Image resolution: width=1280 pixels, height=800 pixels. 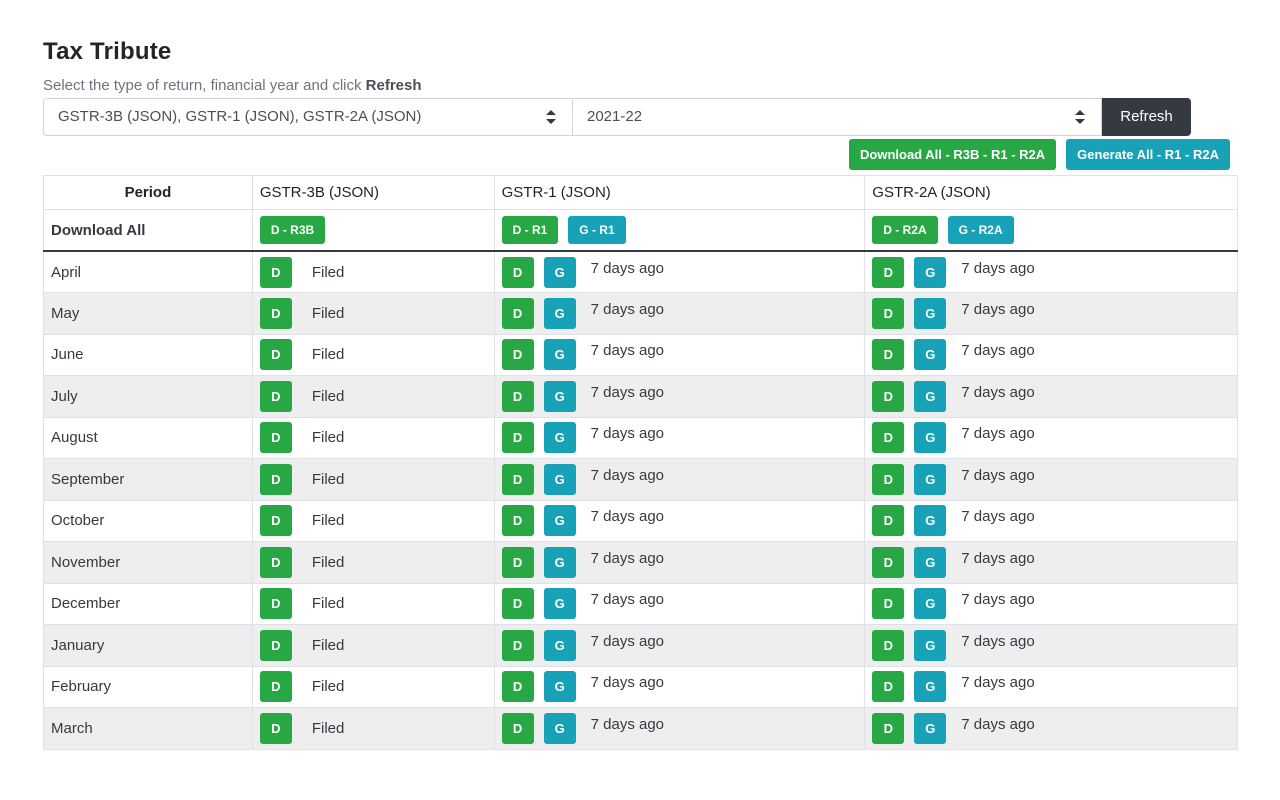 I want to click on month-label: January, so click(x=78, y=645).